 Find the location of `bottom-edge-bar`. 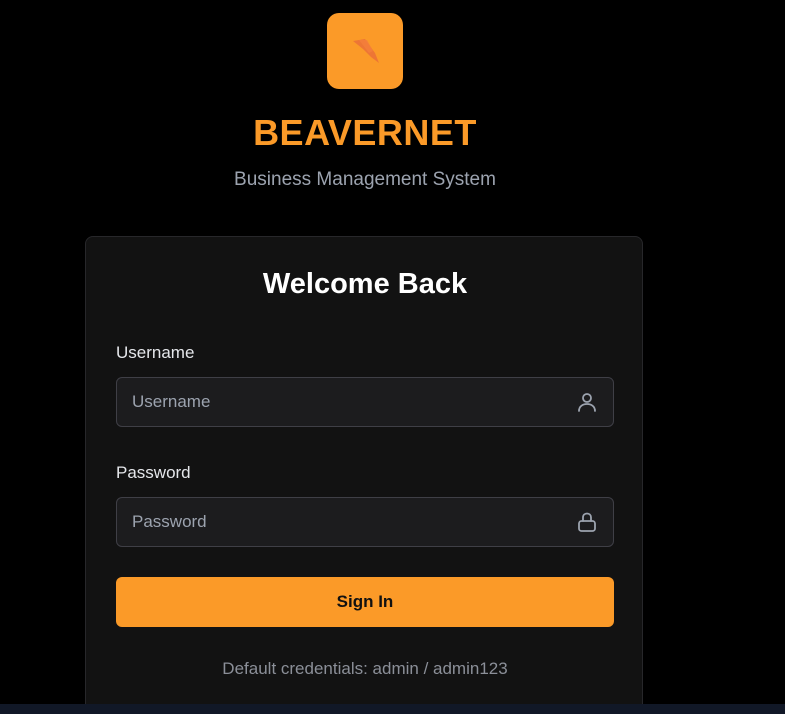

bottom-edge-bar is located at coordinates (392, 709).